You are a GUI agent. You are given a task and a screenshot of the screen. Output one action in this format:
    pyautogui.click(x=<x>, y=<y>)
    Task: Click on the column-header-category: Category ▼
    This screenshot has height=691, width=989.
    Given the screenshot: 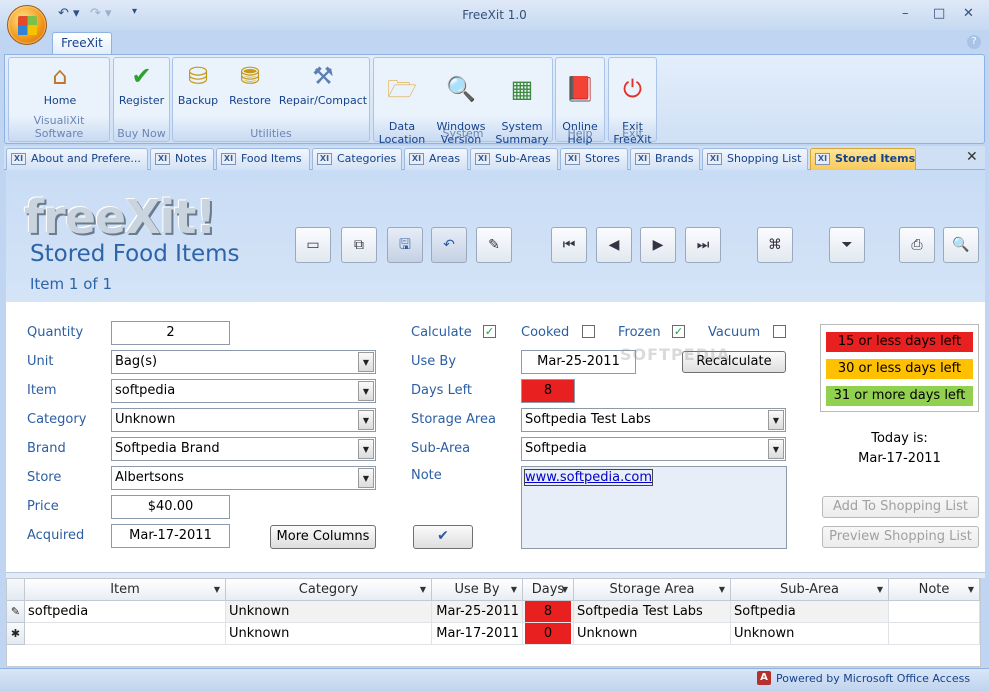 What is the action you would take?
    pyautogui.click(x=329, y=590)
    